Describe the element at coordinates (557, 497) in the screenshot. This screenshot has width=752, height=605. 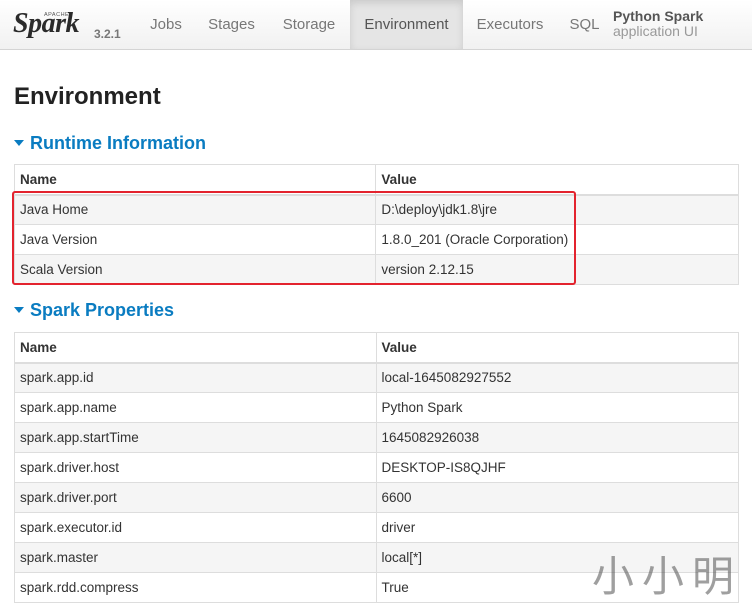
I see `row-value: 6600` at that location.